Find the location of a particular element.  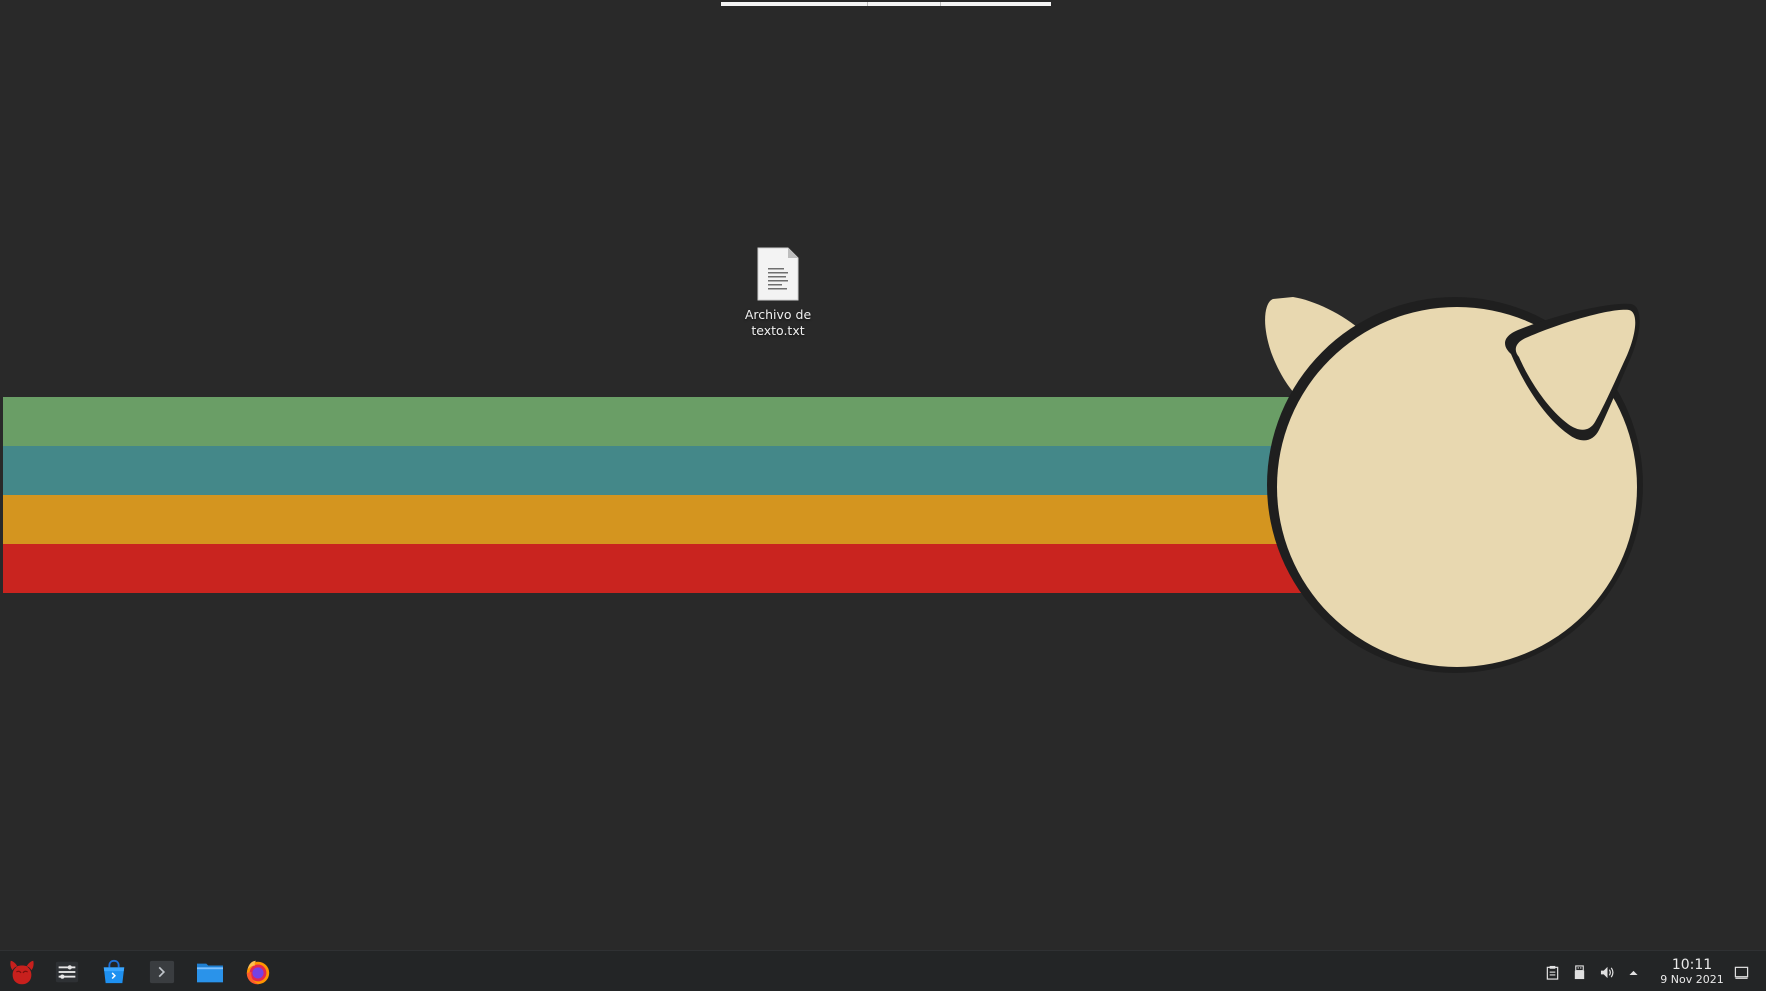

application-menu-button is located at coordinates (22, 972).